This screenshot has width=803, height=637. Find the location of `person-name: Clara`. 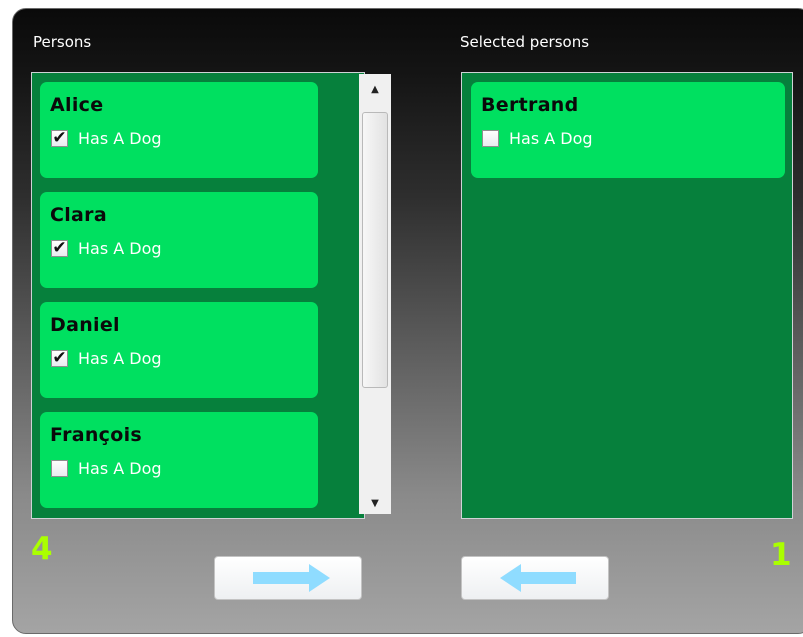

person-name: Clara is located at coordinates (78, 215).